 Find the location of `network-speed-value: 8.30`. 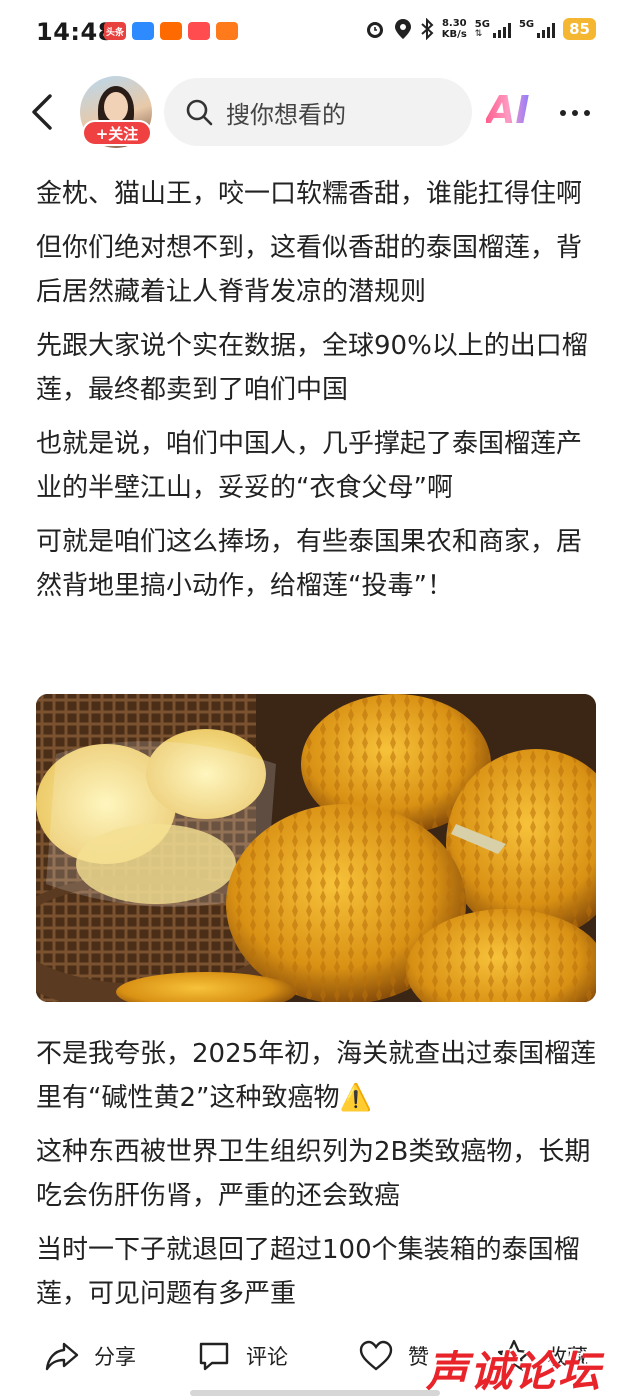

network-speed-value: 8.30 is located at coordinates (454, 23).